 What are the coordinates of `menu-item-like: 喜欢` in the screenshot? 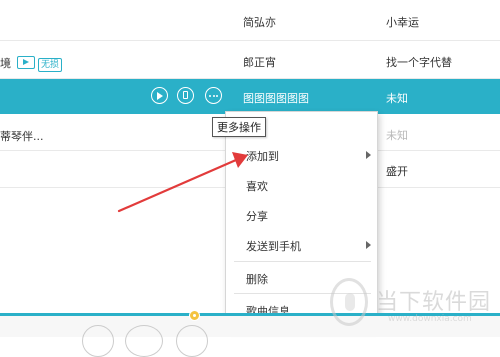 It's located at (301, 185).